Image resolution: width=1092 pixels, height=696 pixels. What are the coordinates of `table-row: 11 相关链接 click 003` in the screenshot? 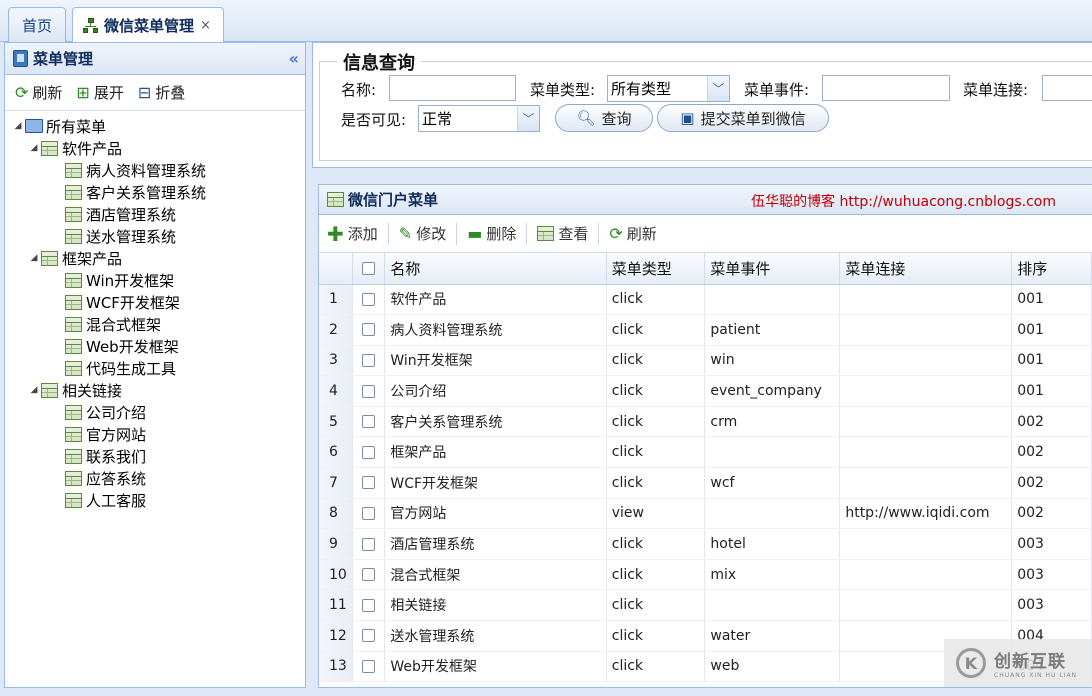 It's located at (705, 605).